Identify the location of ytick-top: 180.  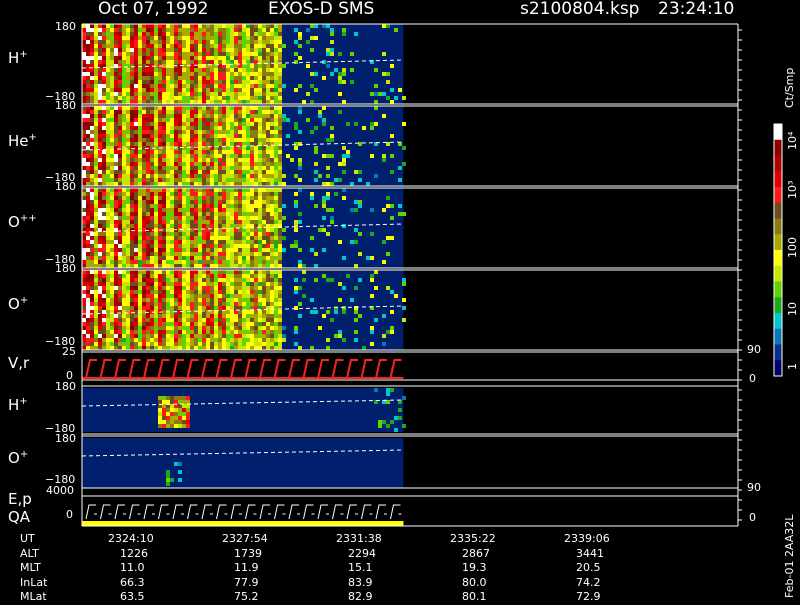
(65, 438).